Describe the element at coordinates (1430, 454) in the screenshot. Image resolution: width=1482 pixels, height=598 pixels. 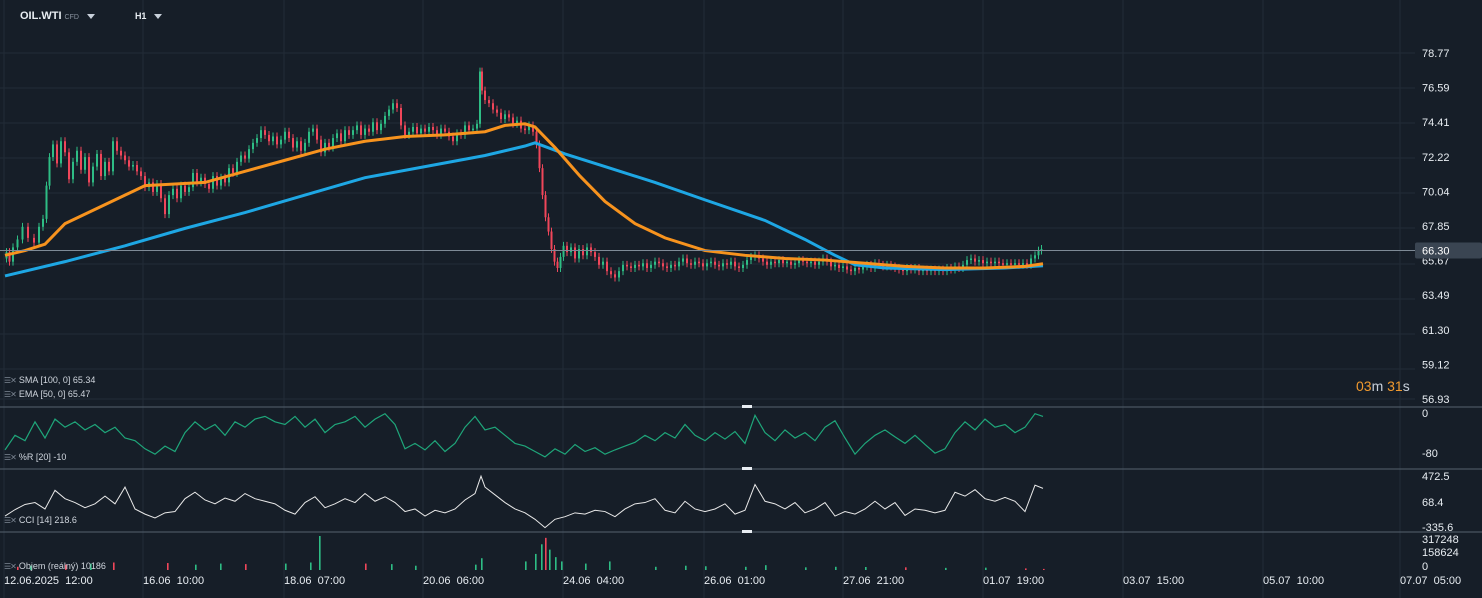
I see `wr-axis-bottom: -80` at that location.